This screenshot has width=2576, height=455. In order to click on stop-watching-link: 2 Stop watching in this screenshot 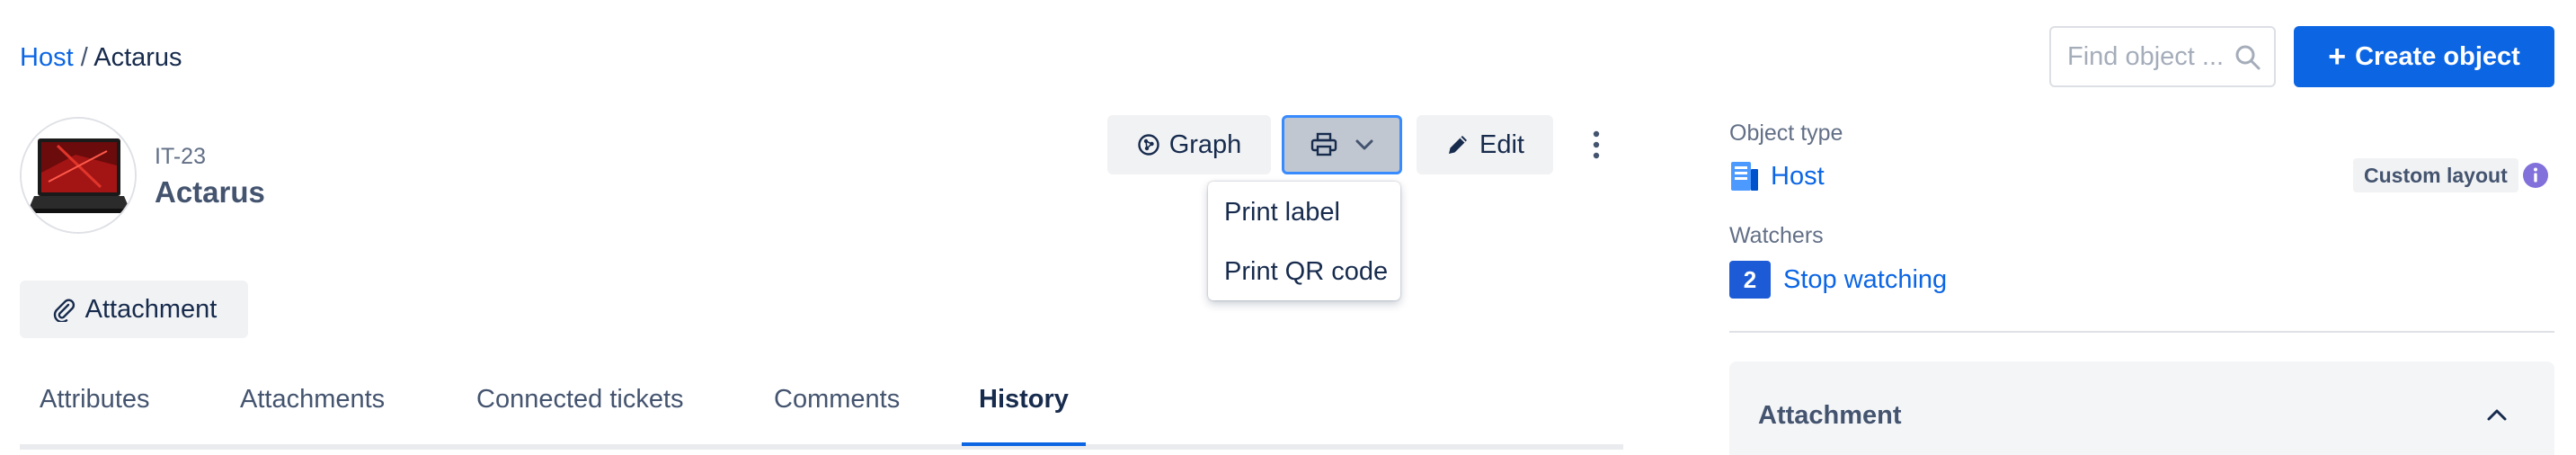, I will do `click(1838, 280)`.